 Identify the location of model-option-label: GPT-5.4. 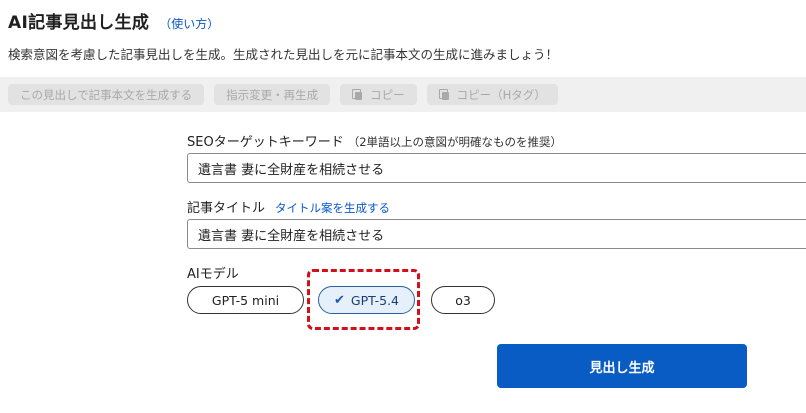
(374, 300).